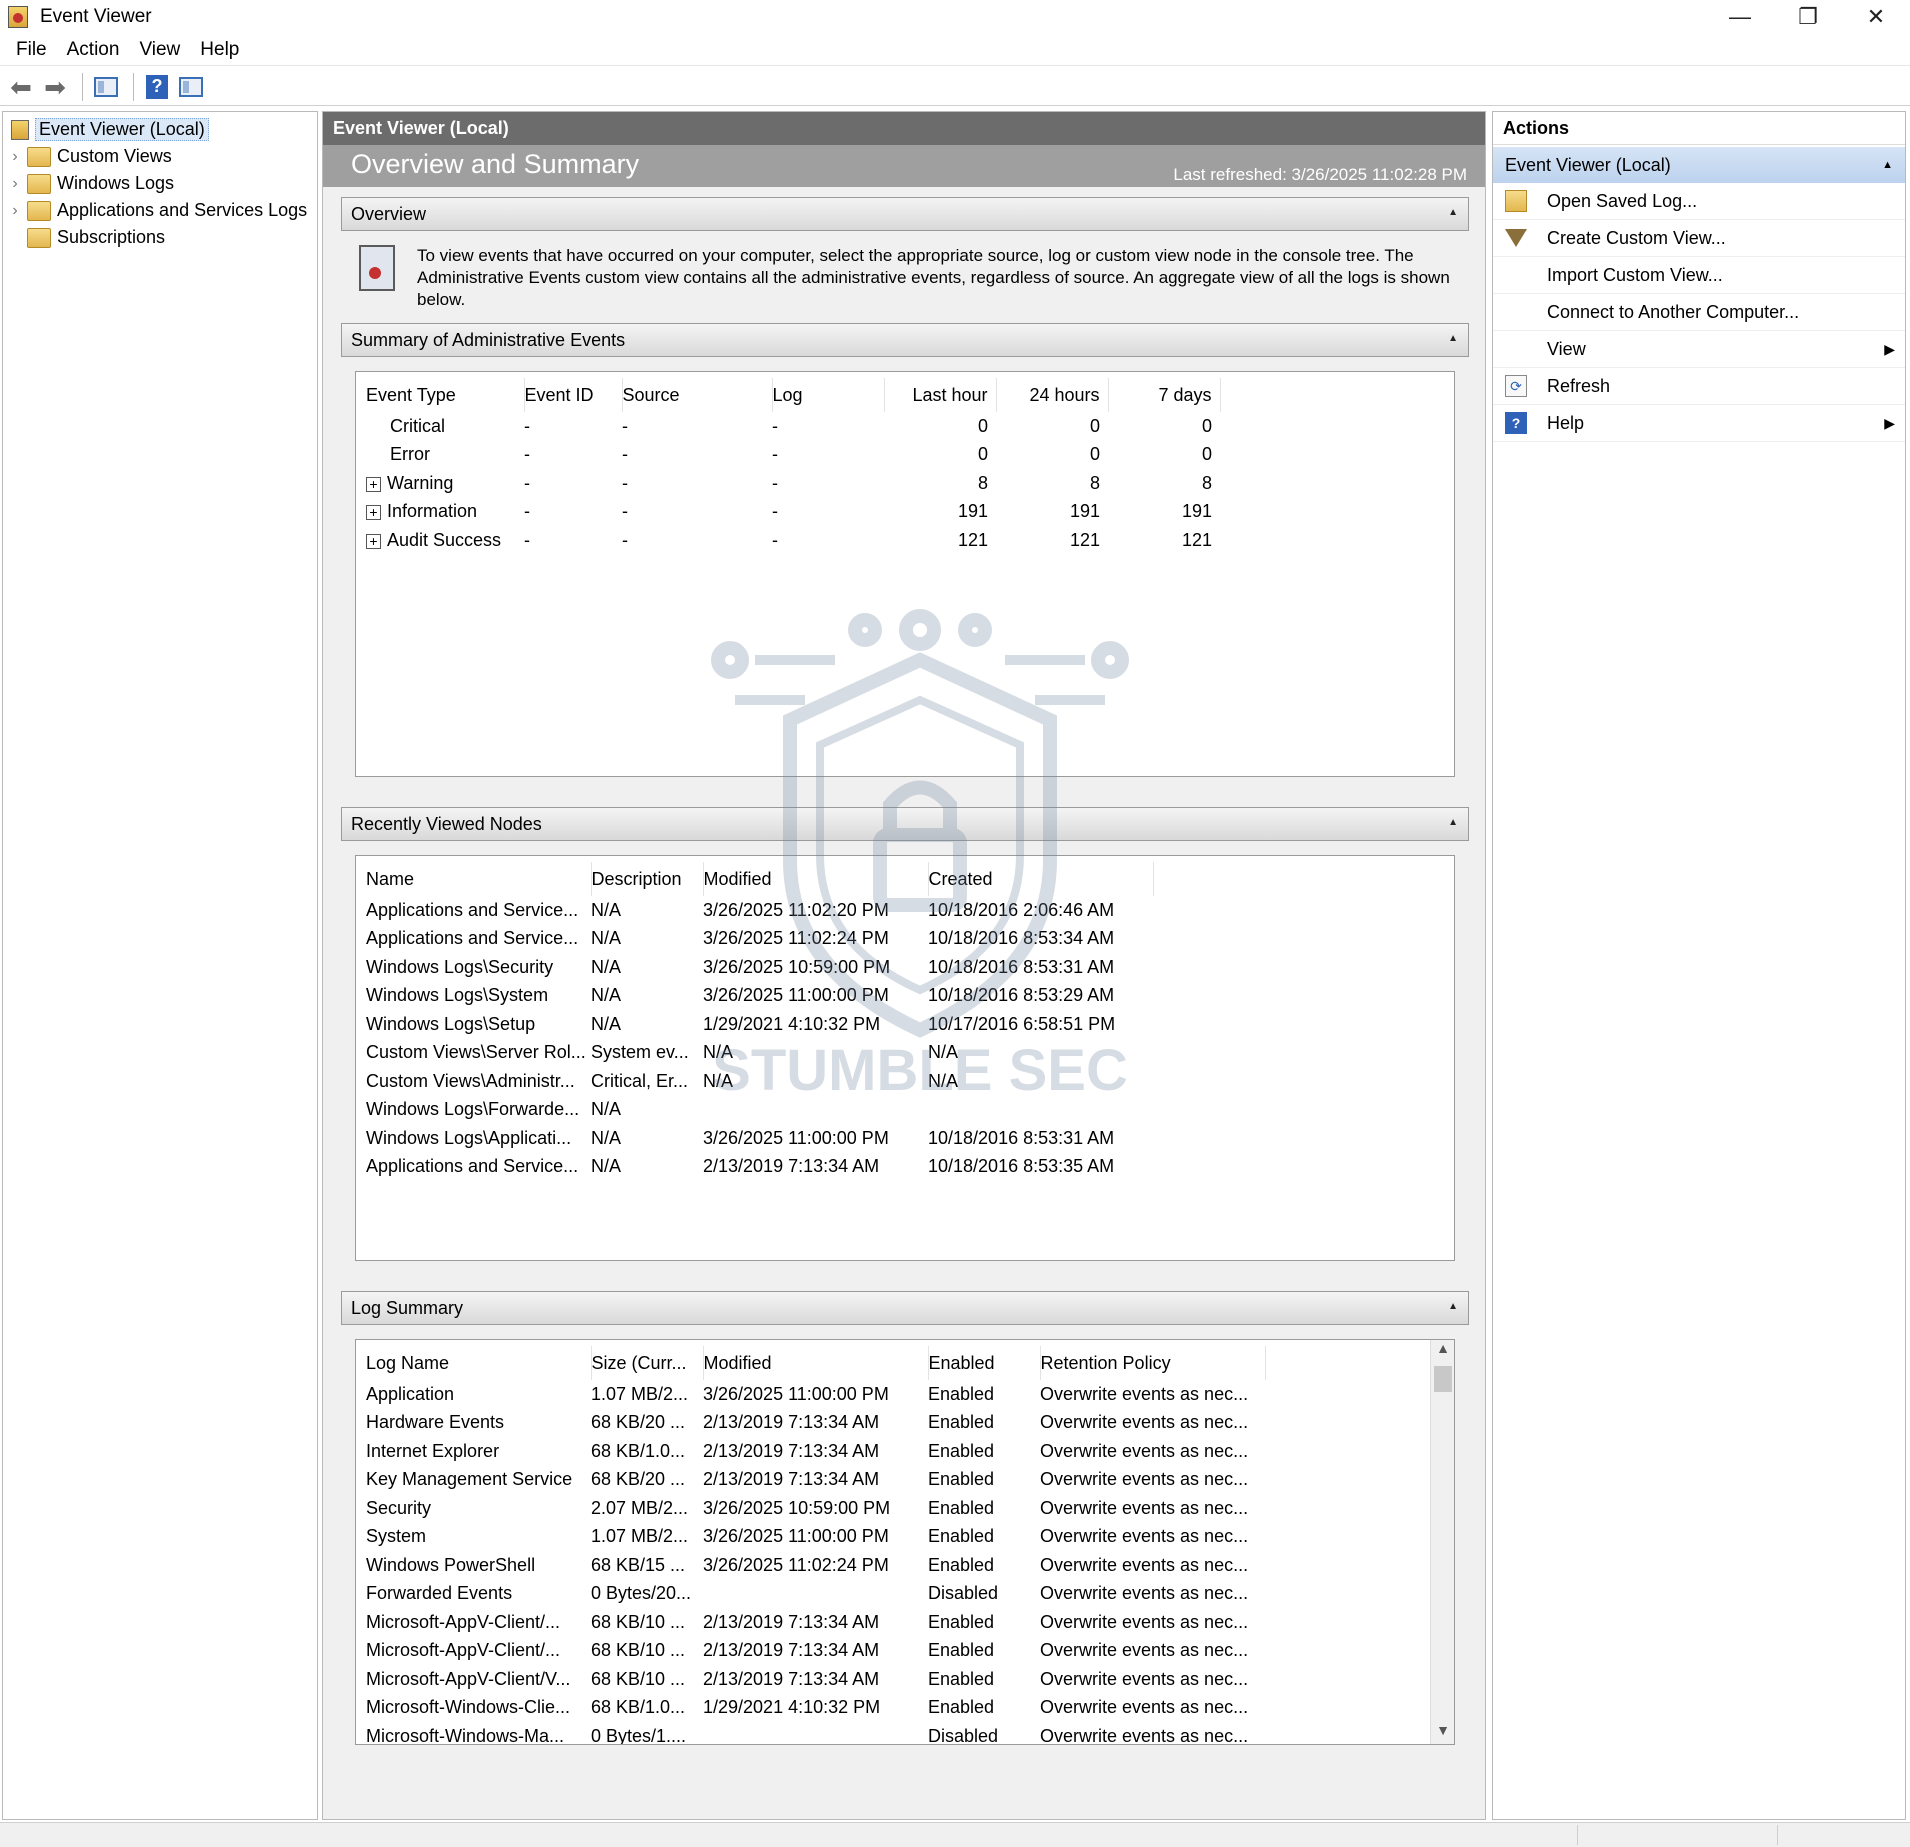  What do you see at coordinates (1443, 1379) in the screenshot?
I see `scrollbar-thumb` at bounding box center [1443, 1379].